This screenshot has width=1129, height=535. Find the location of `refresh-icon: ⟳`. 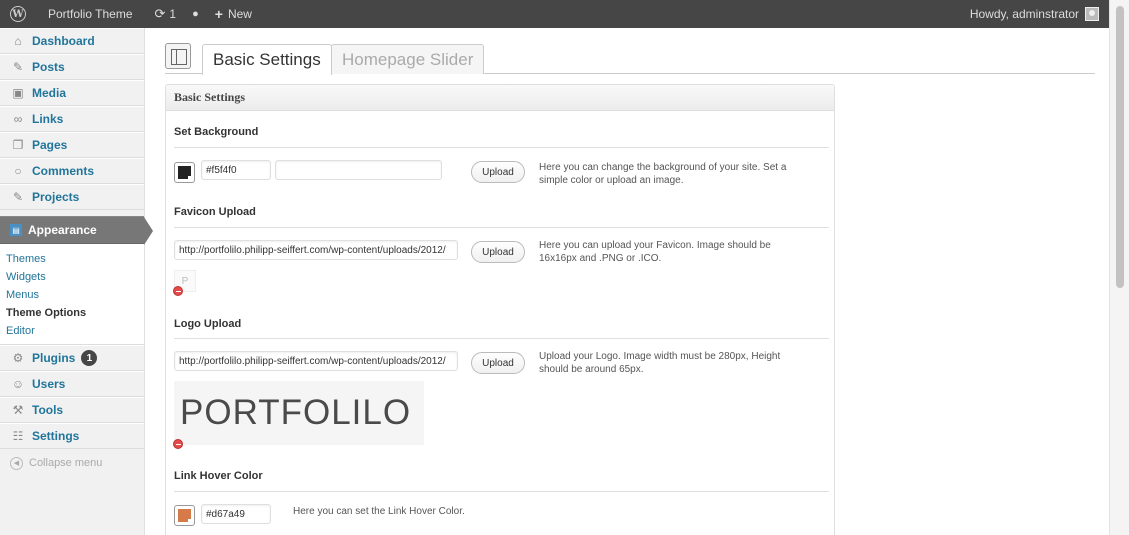

refresh-icon: ⟳ is located at coordinates (160, 13).